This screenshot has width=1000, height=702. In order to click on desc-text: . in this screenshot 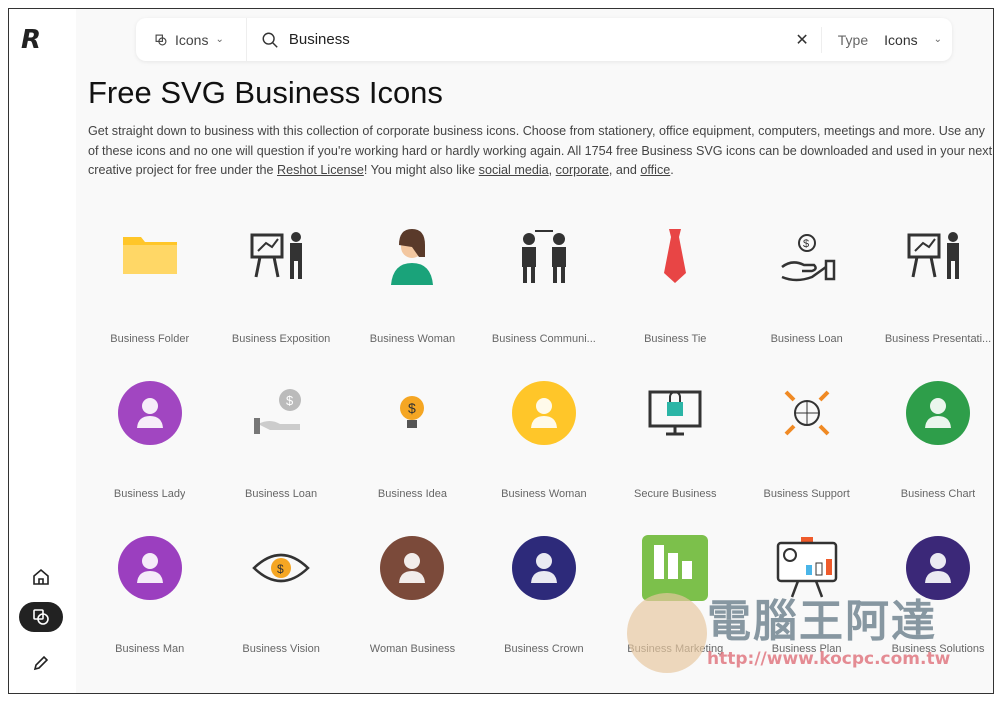, I will do `click(672, 170)`.